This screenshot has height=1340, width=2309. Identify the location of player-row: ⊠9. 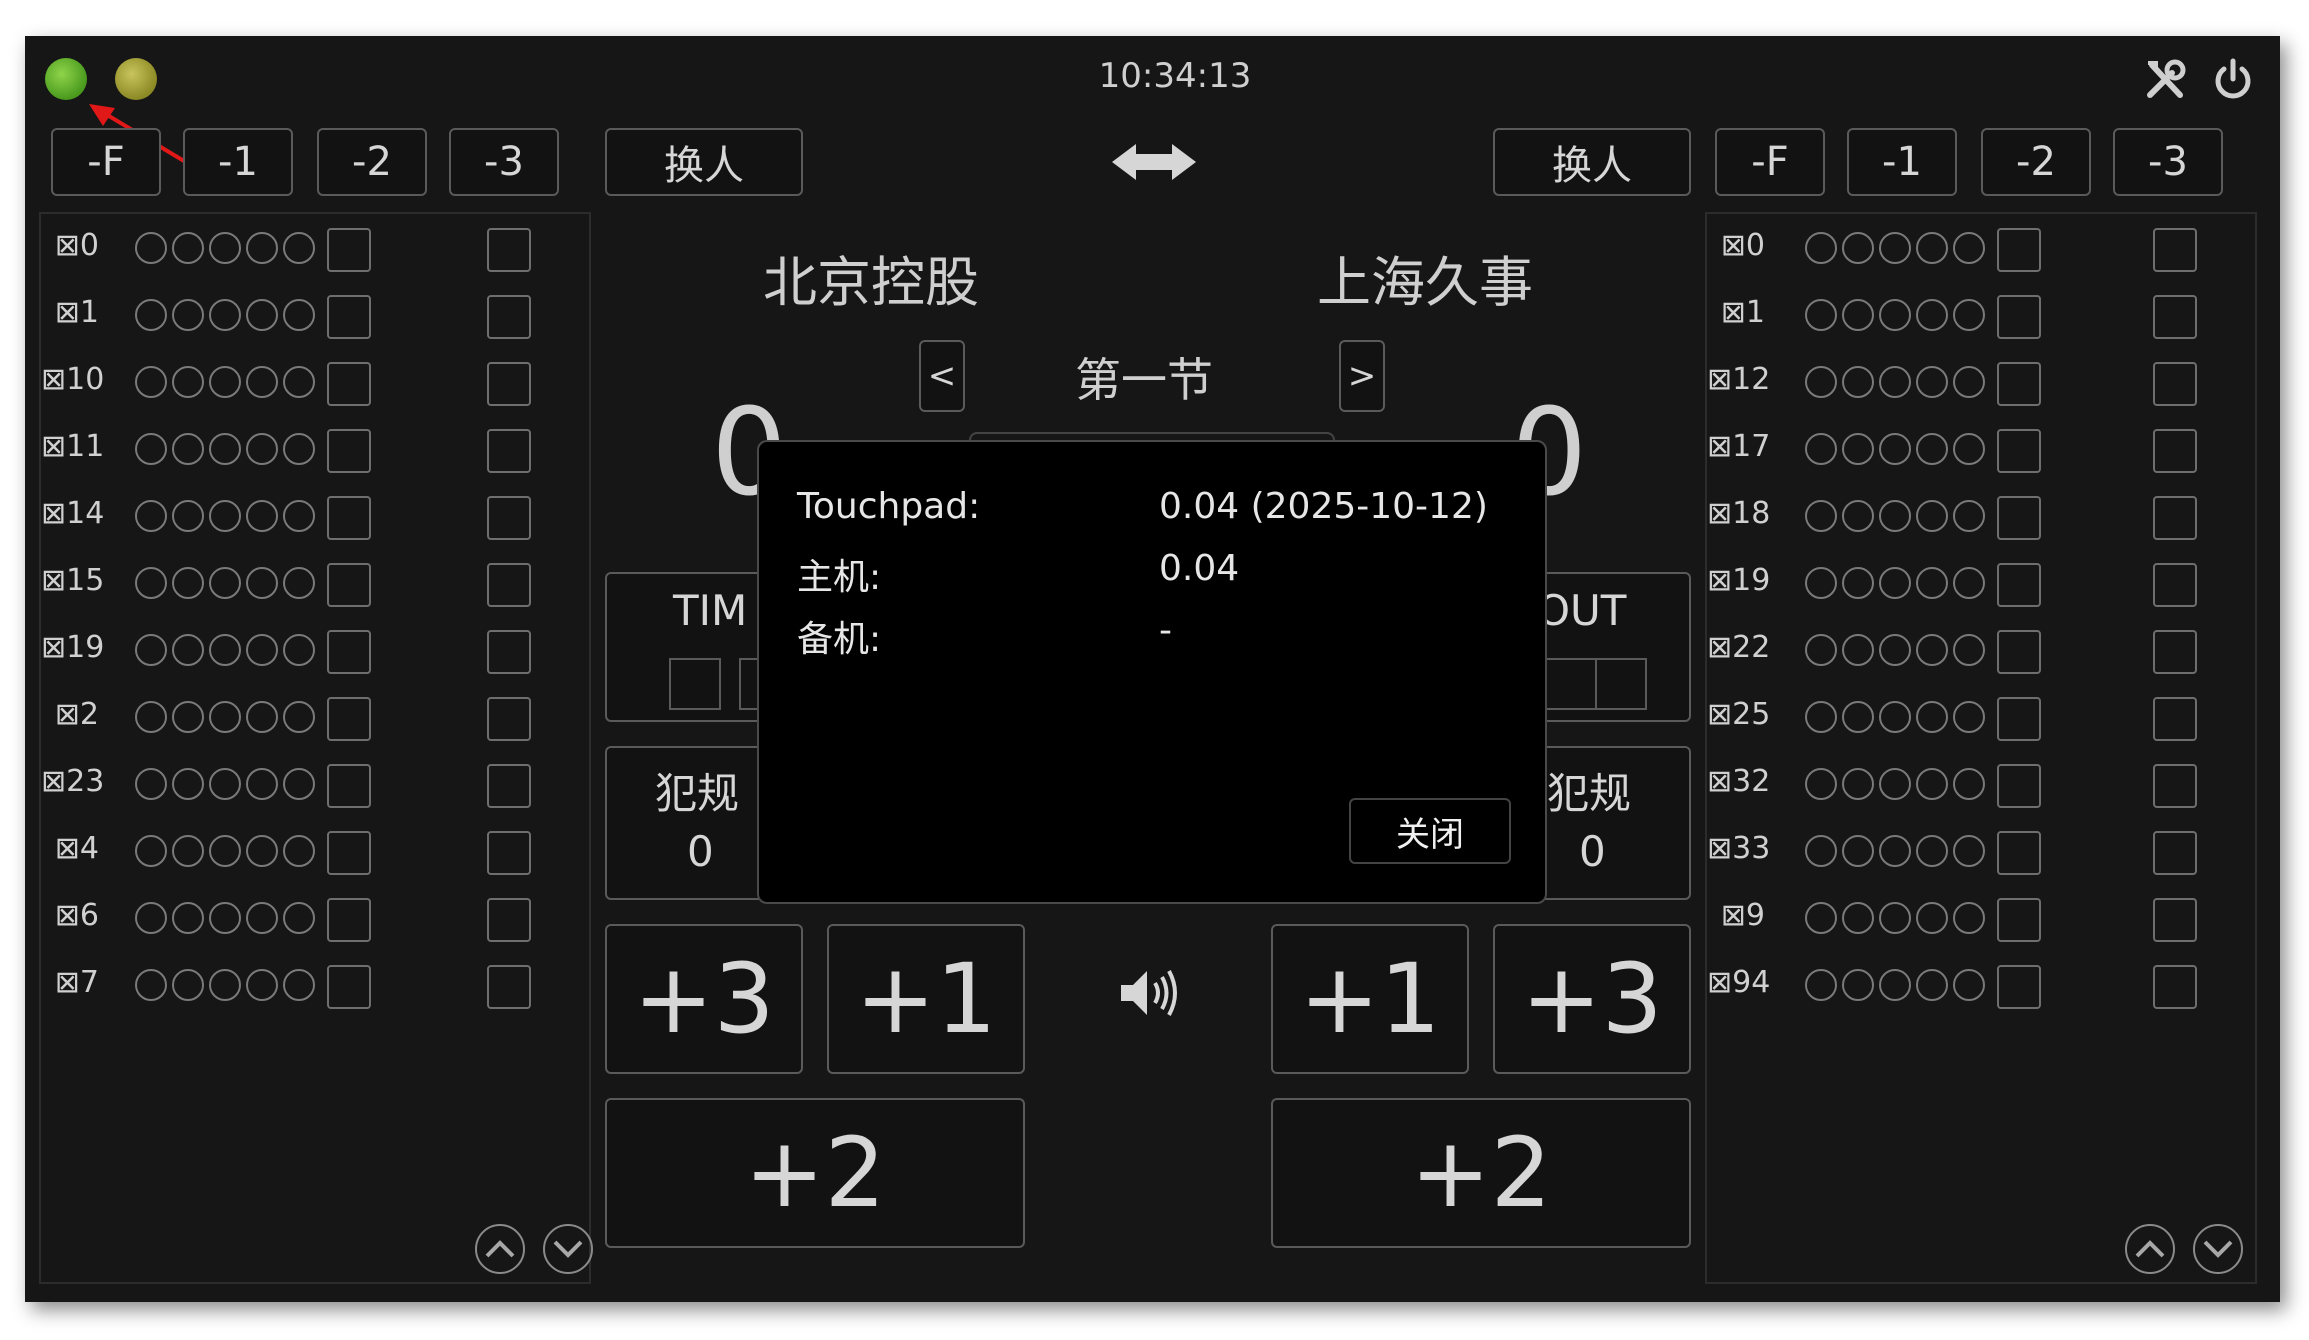
(1981, 919).